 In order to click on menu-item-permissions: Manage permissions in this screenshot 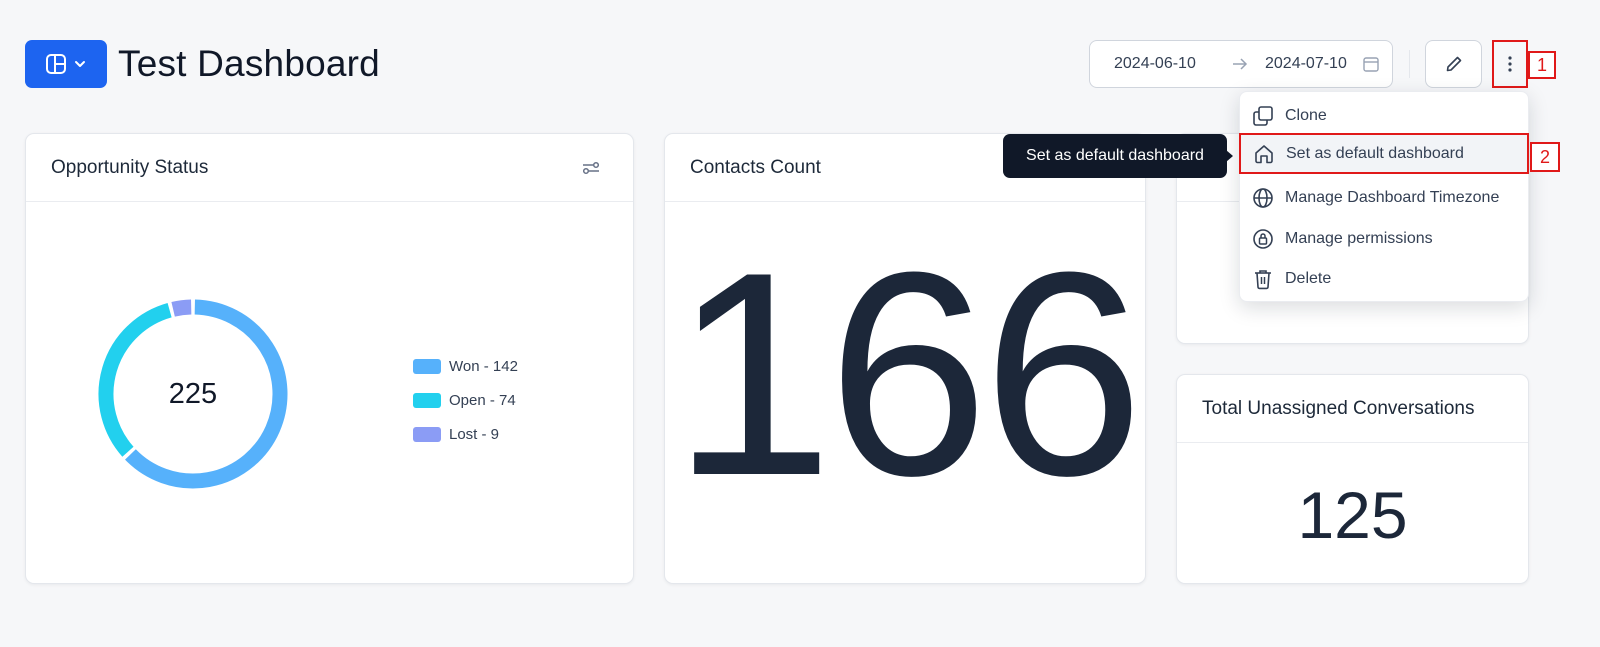, I will do `click(1384, 238)`.